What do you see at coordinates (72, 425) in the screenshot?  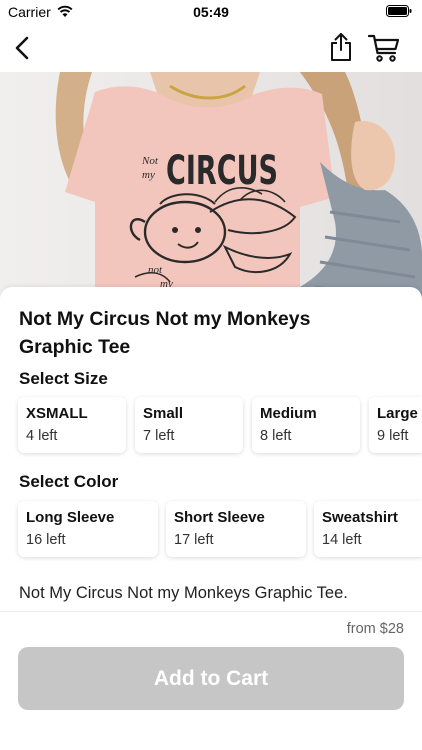 I see `size-option-xsmall: XSMALL 4 left` at bounding box center [72, 425].